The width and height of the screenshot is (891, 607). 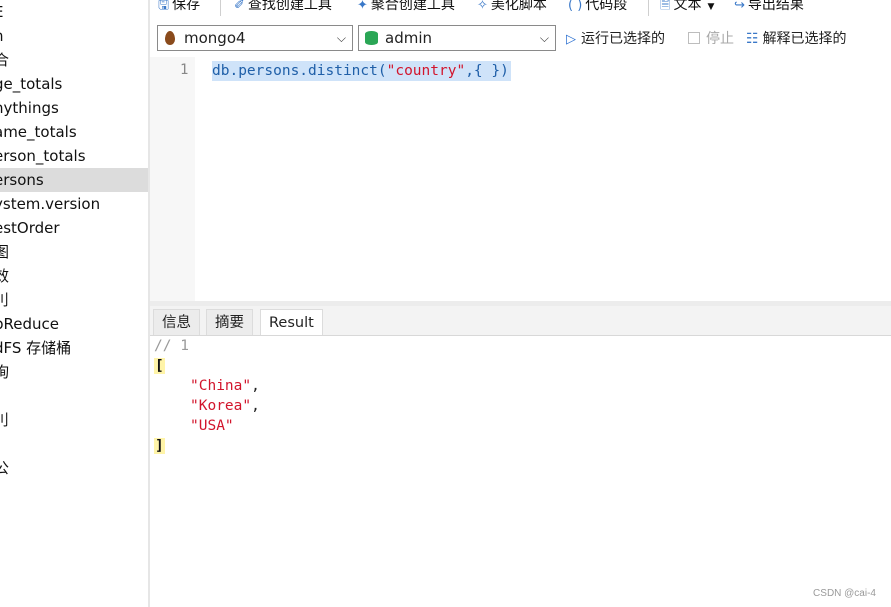 I want to click on snippet-button: ( ) 代码段, so click(x=597, y=7).